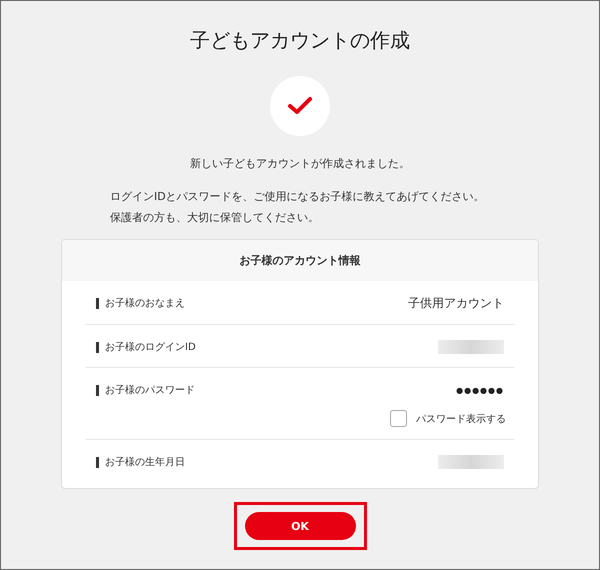 The image size is (600, 570). I want to click on ok-button: OK, so click(300, 526).